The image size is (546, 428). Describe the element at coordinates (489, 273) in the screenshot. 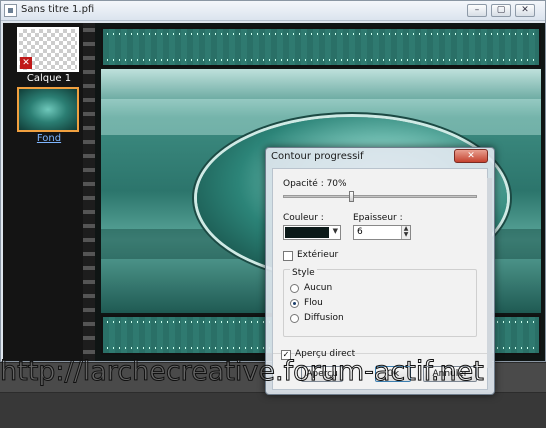

I see `dialog-scrollbar` at that location.